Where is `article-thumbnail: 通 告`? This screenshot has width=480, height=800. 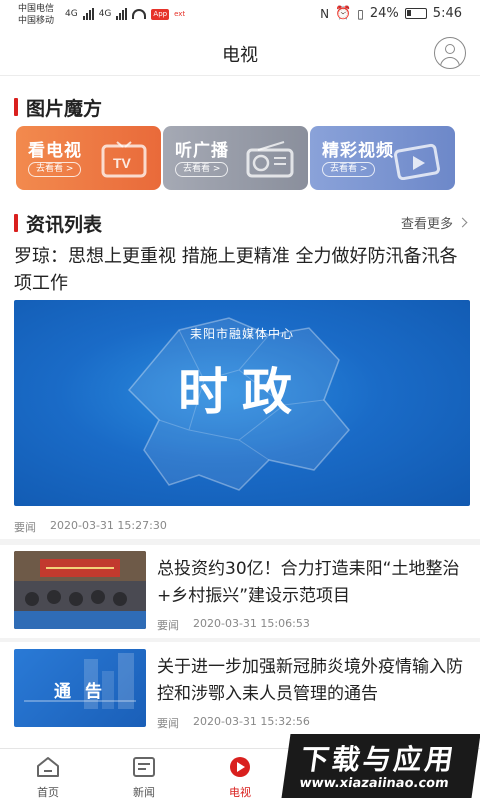 article-thumbnail: 通 告 is located at coordinates (80, 688).